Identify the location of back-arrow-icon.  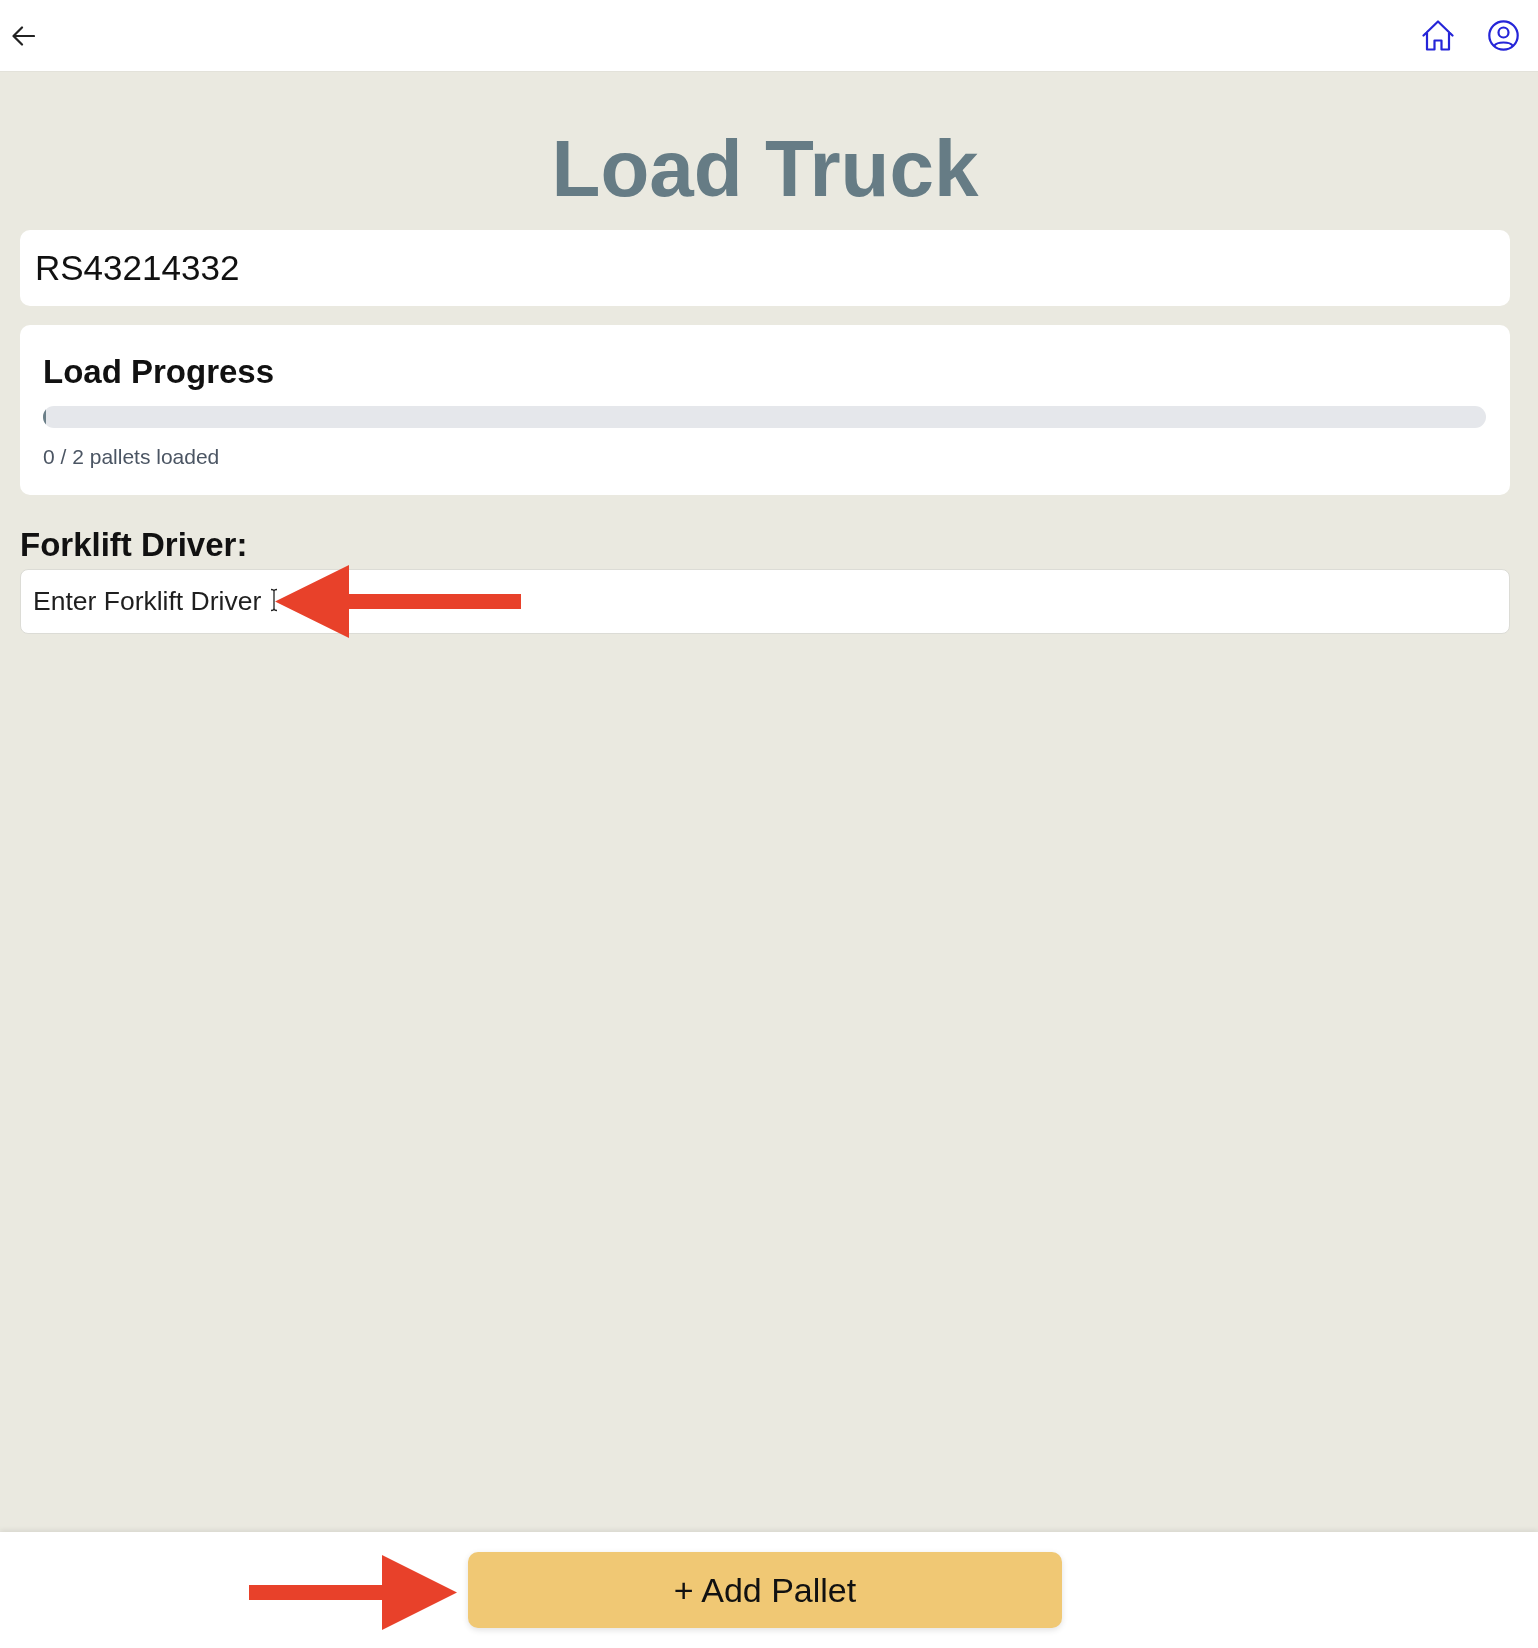
(23, 35).